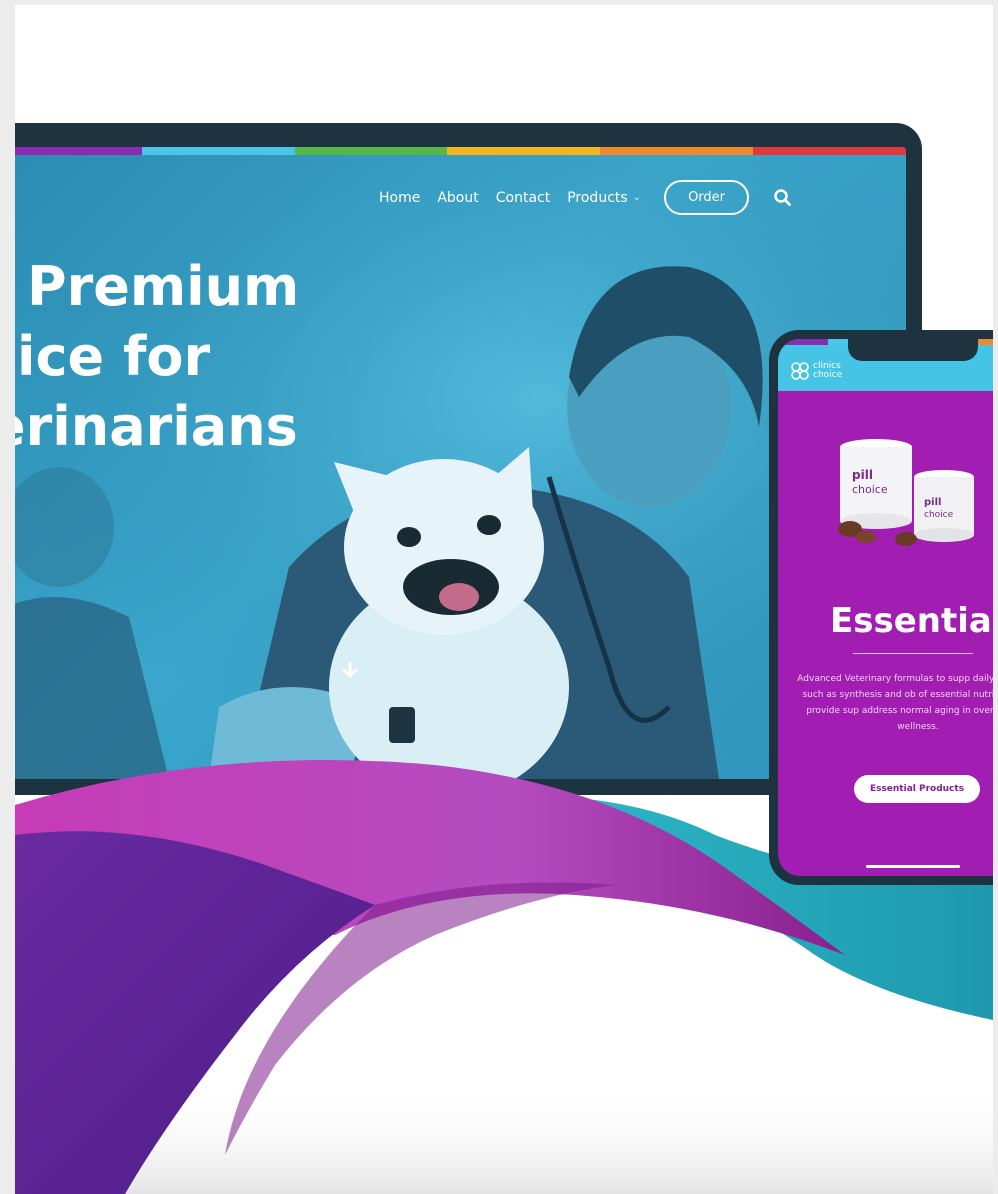  What do you see at coordinates (597, 198) in the screenshot?
I see `nav-products: Products` at bounding box center [597, 198].